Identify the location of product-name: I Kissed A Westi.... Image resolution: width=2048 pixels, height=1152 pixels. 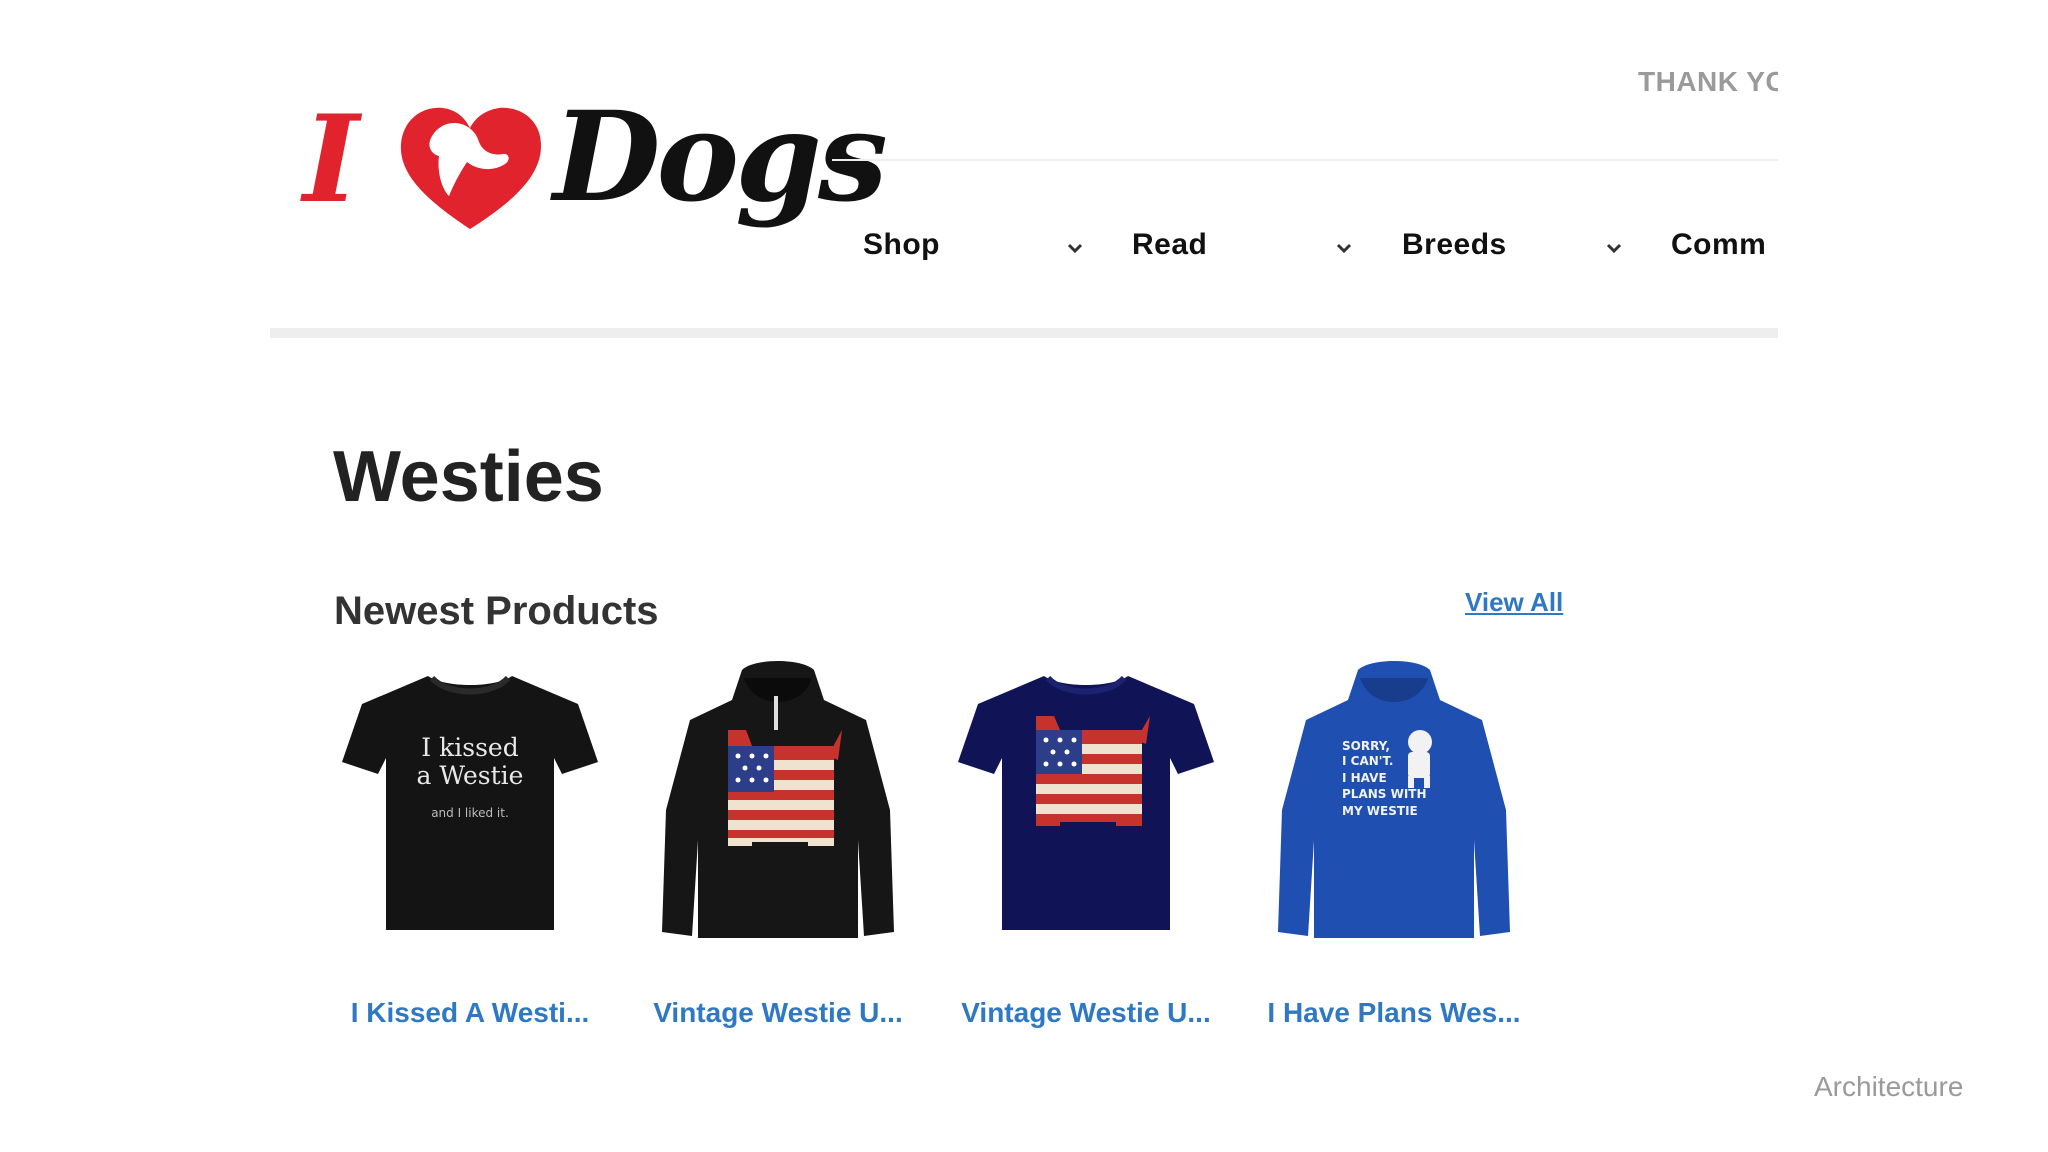
(470, 1012).